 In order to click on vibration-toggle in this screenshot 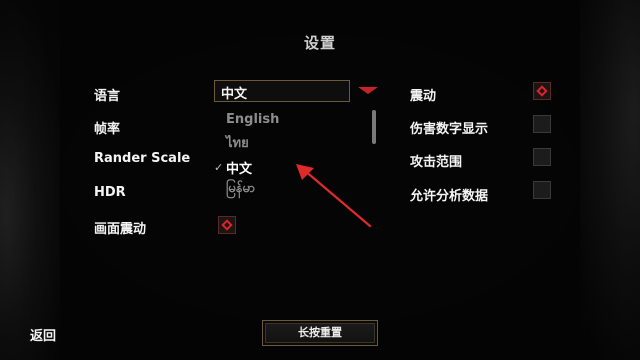, I will do `click(542, 91)`.